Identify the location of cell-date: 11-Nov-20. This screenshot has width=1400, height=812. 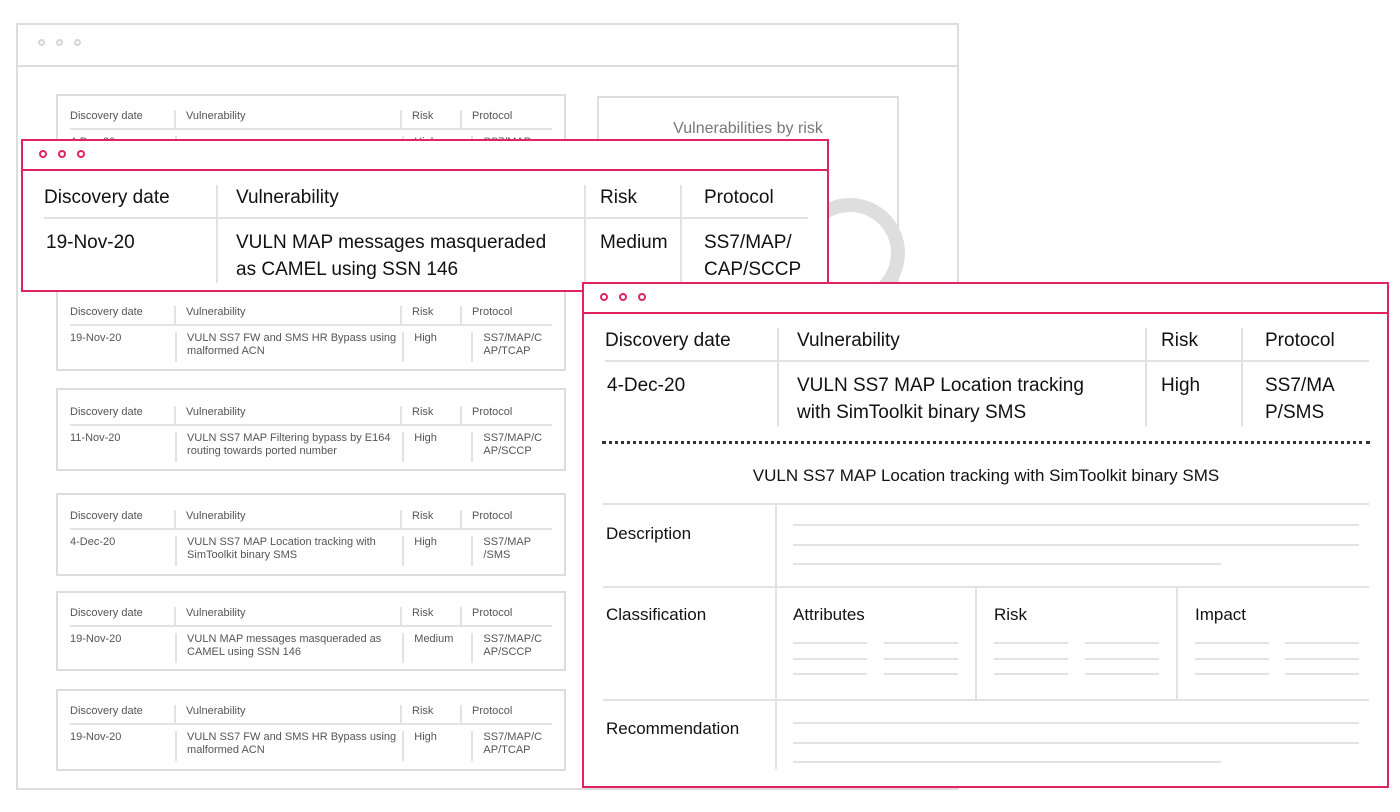
(95, 438).